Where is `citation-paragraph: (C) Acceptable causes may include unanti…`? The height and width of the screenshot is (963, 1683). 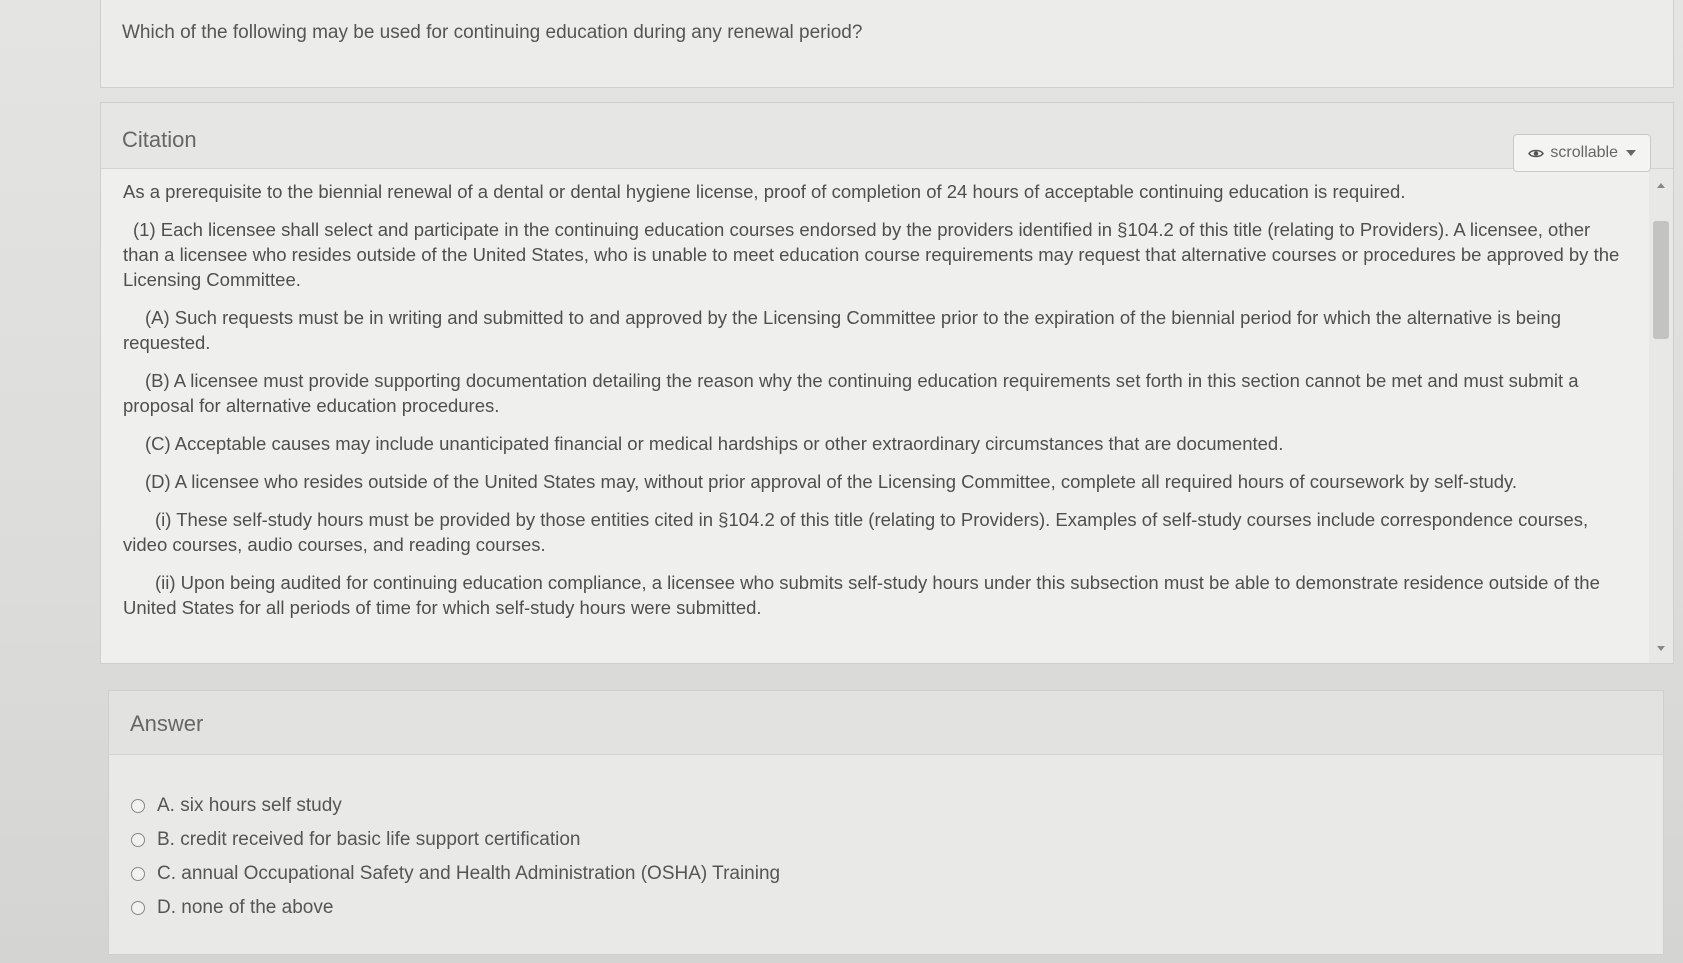 citation-paragraph: (C) Acceptable causes may include unanti… is located at coordinates (714, 443).